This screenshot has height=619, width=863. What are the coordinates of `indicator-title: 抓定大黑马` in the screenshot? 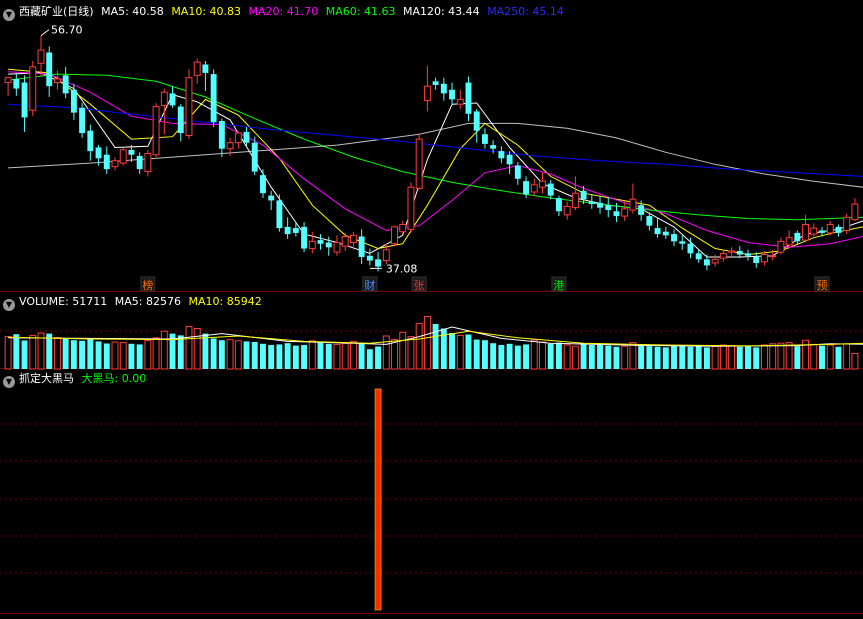 It's located at (46, 378).